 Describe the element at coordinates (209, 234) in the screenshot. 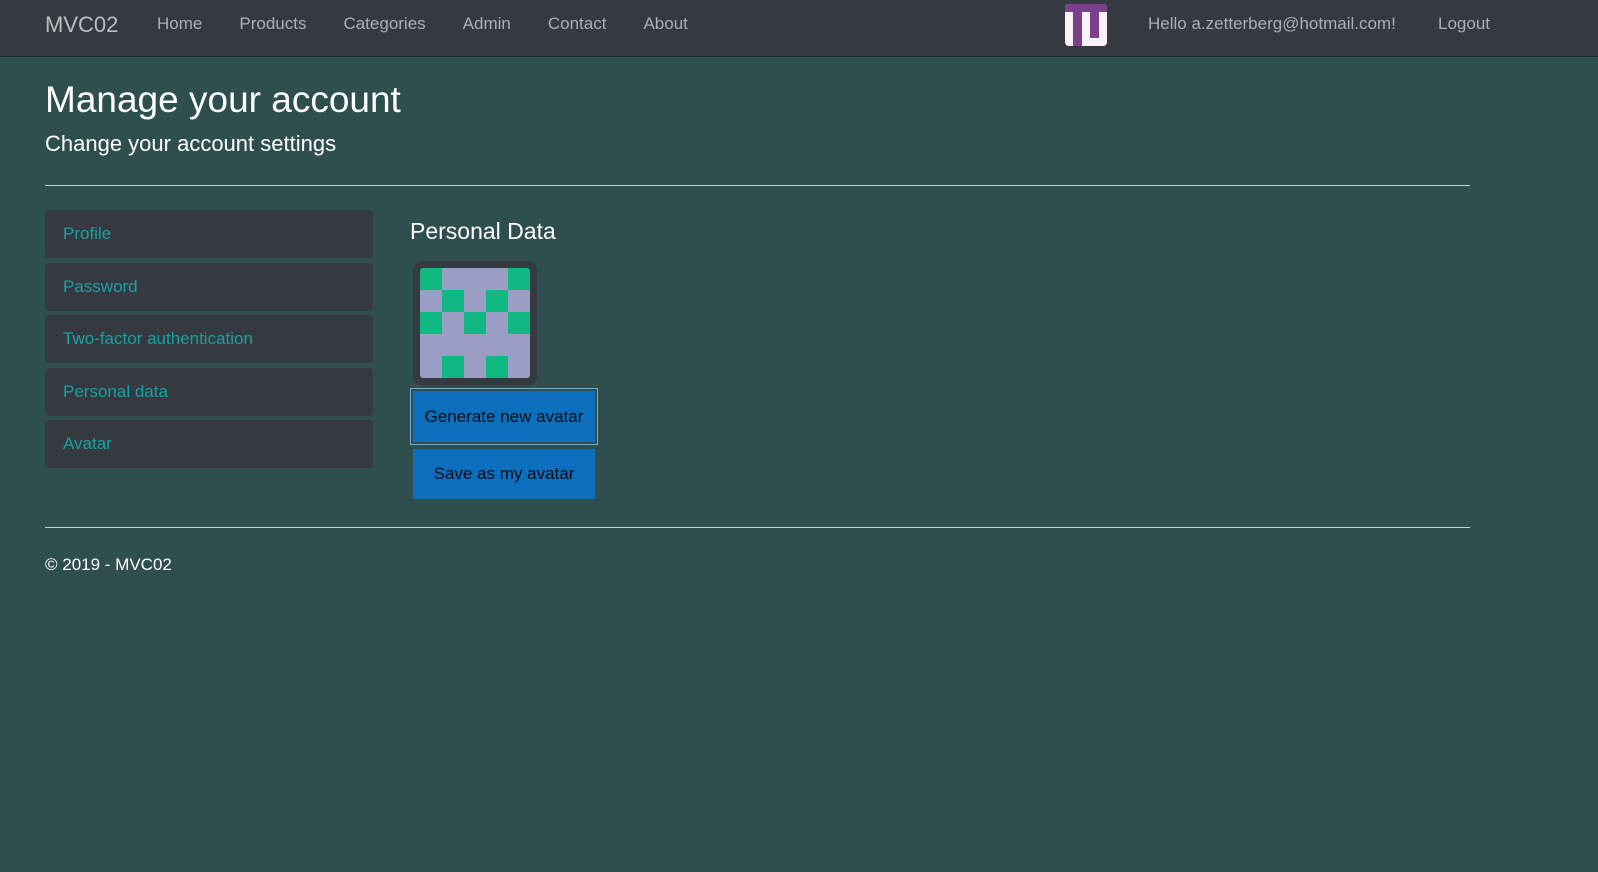

I see `sidebar-item-profile: Profile` at that location.